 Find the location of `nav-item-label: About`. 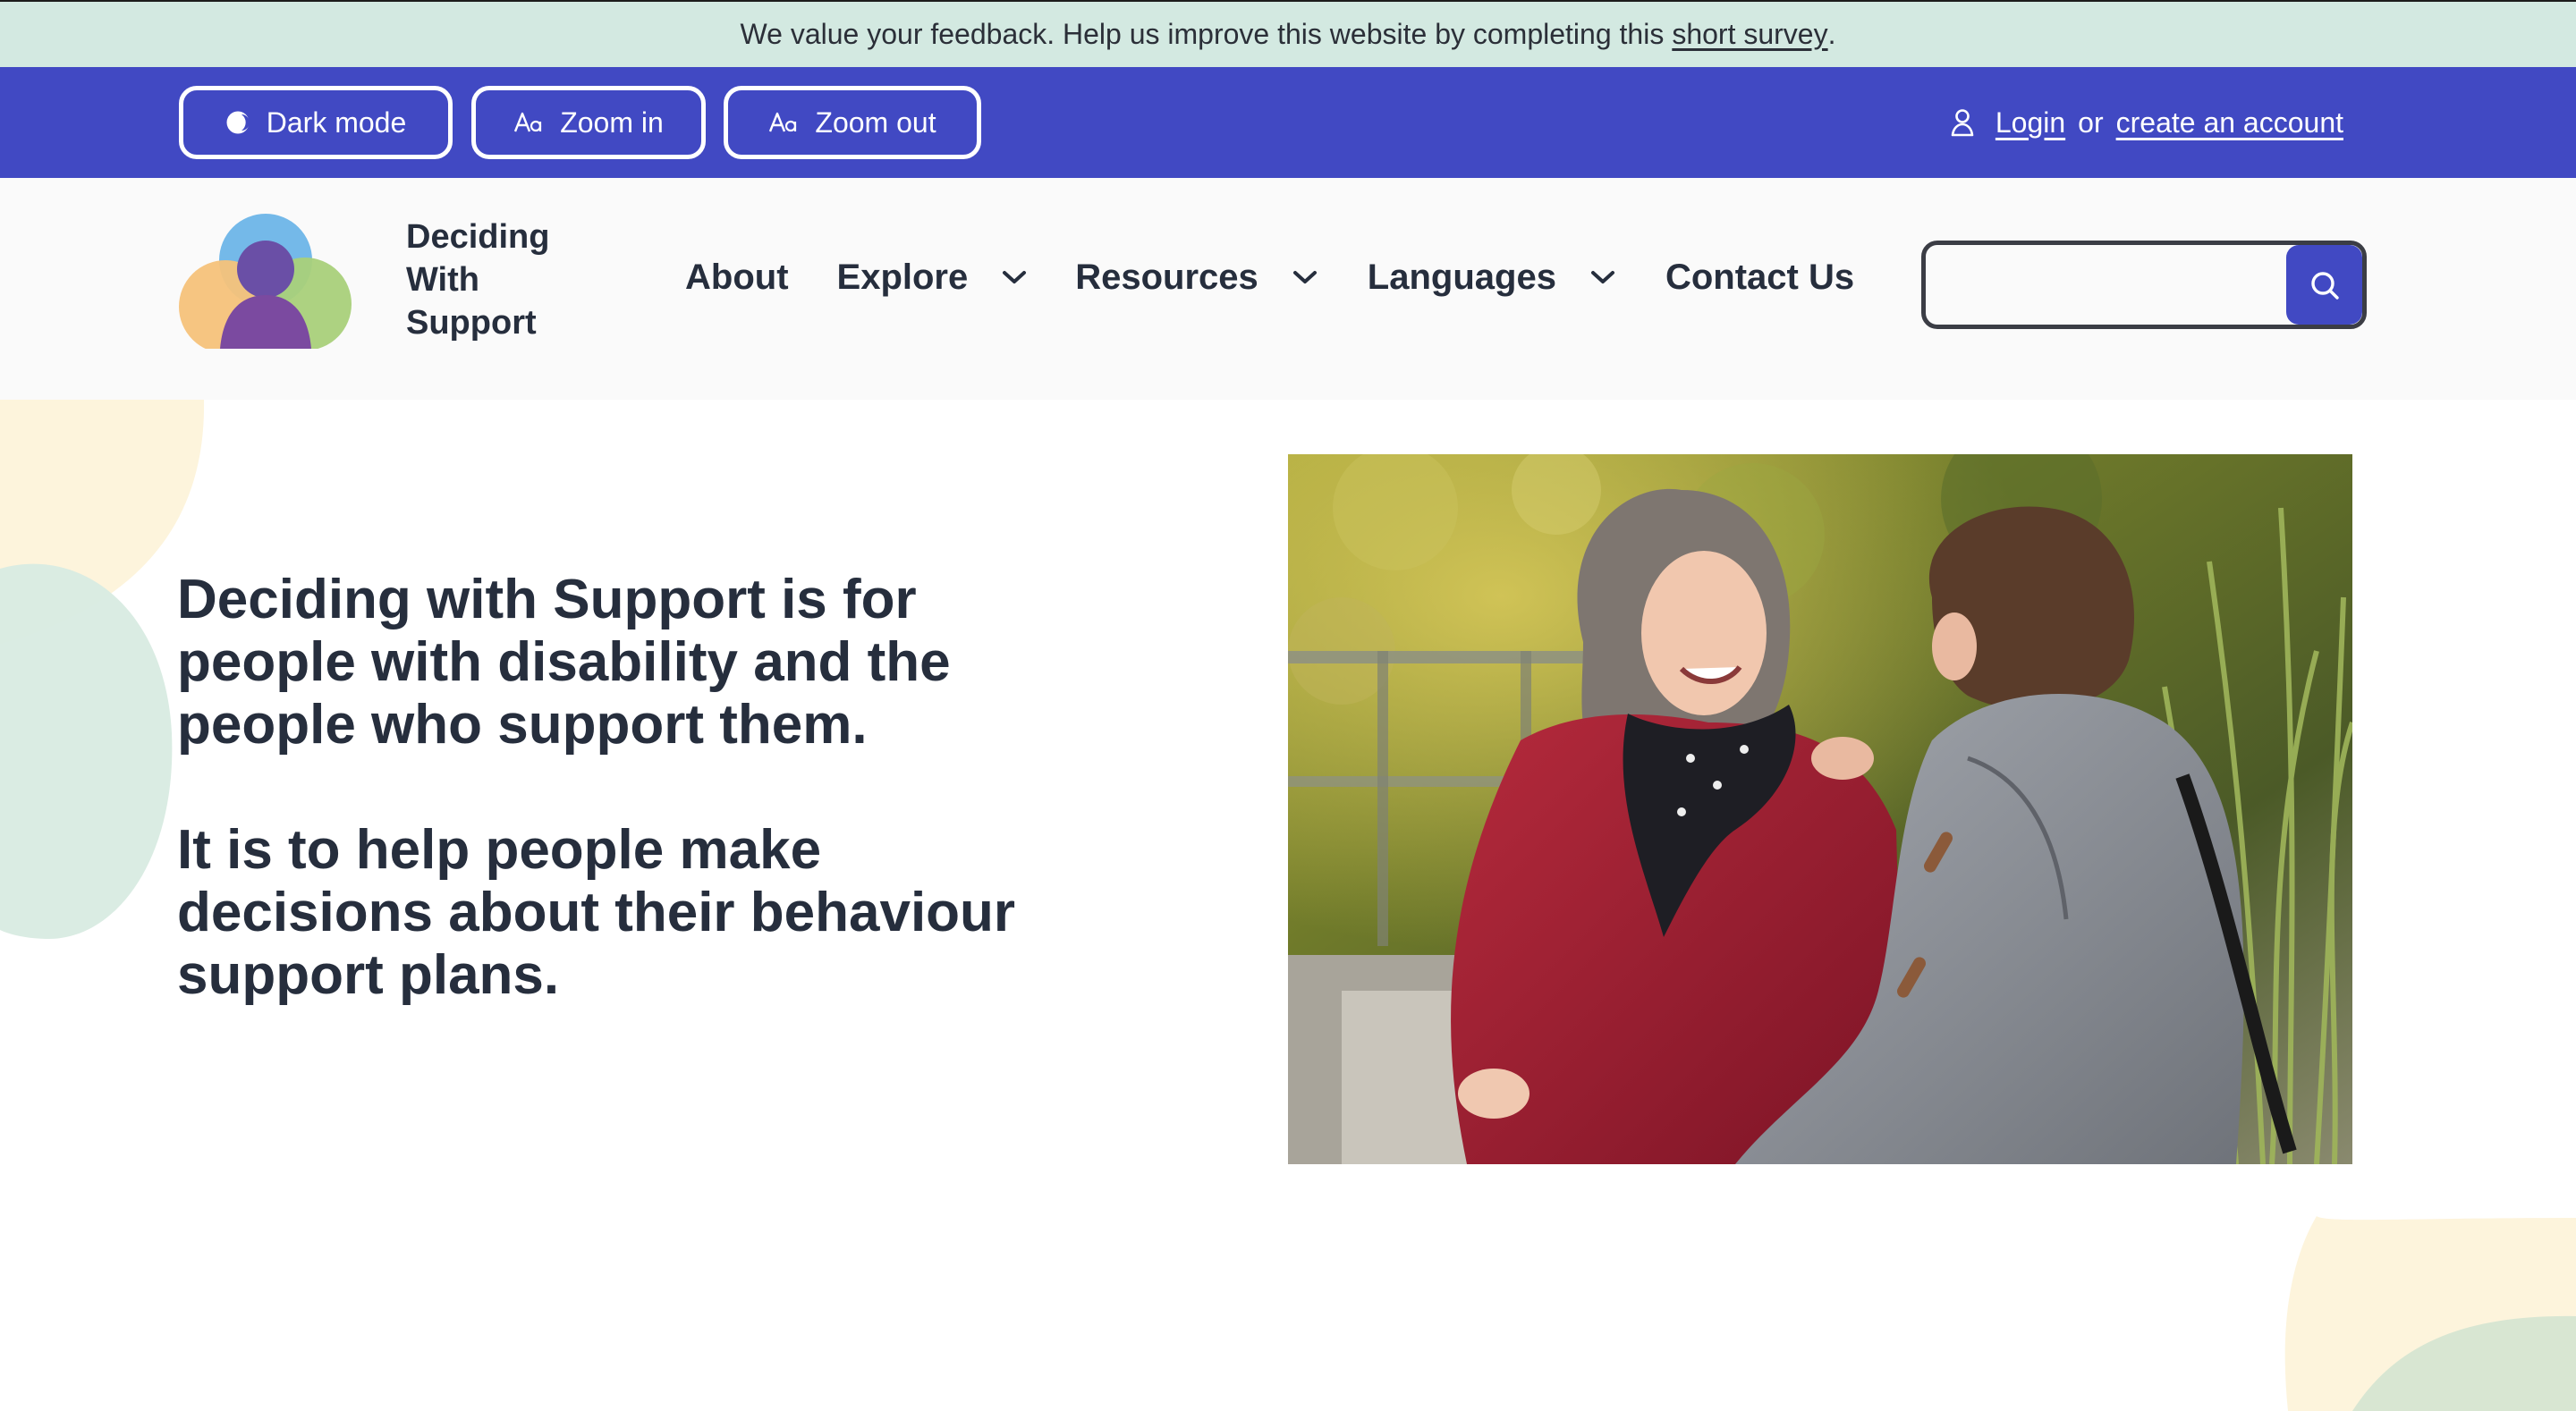

nav-item-label: About is located at coordinates (737, 277).